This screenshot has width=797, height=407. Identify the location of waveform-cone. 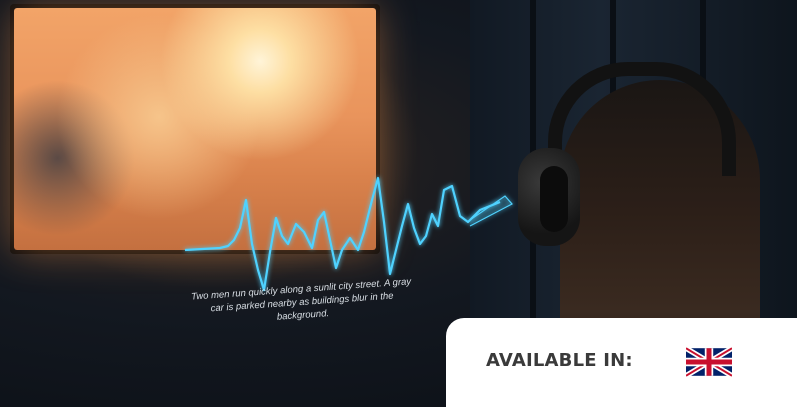
(491, 211).